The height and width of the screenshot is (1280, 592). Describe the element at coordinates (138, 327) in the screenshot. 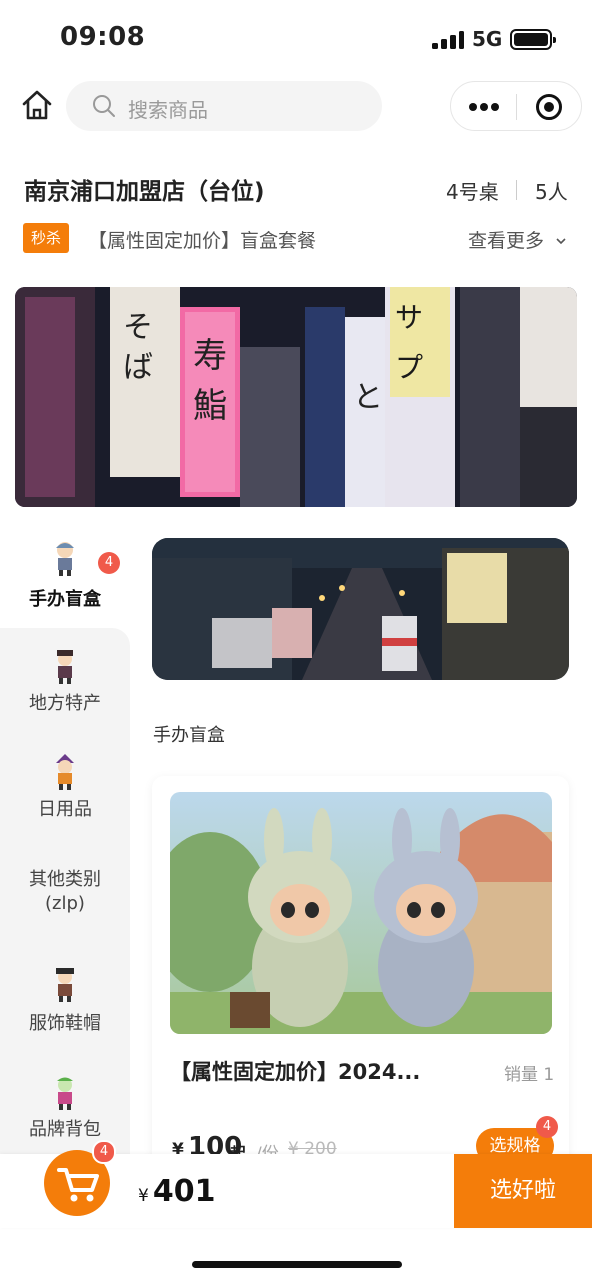

I see `svg-text: そ` at that location.